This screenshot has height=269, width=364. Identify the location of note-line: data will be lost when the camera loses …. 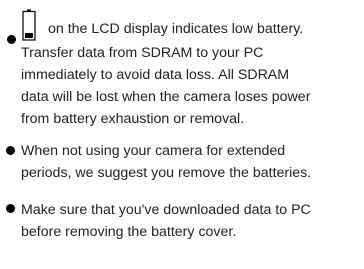
(166, 97).